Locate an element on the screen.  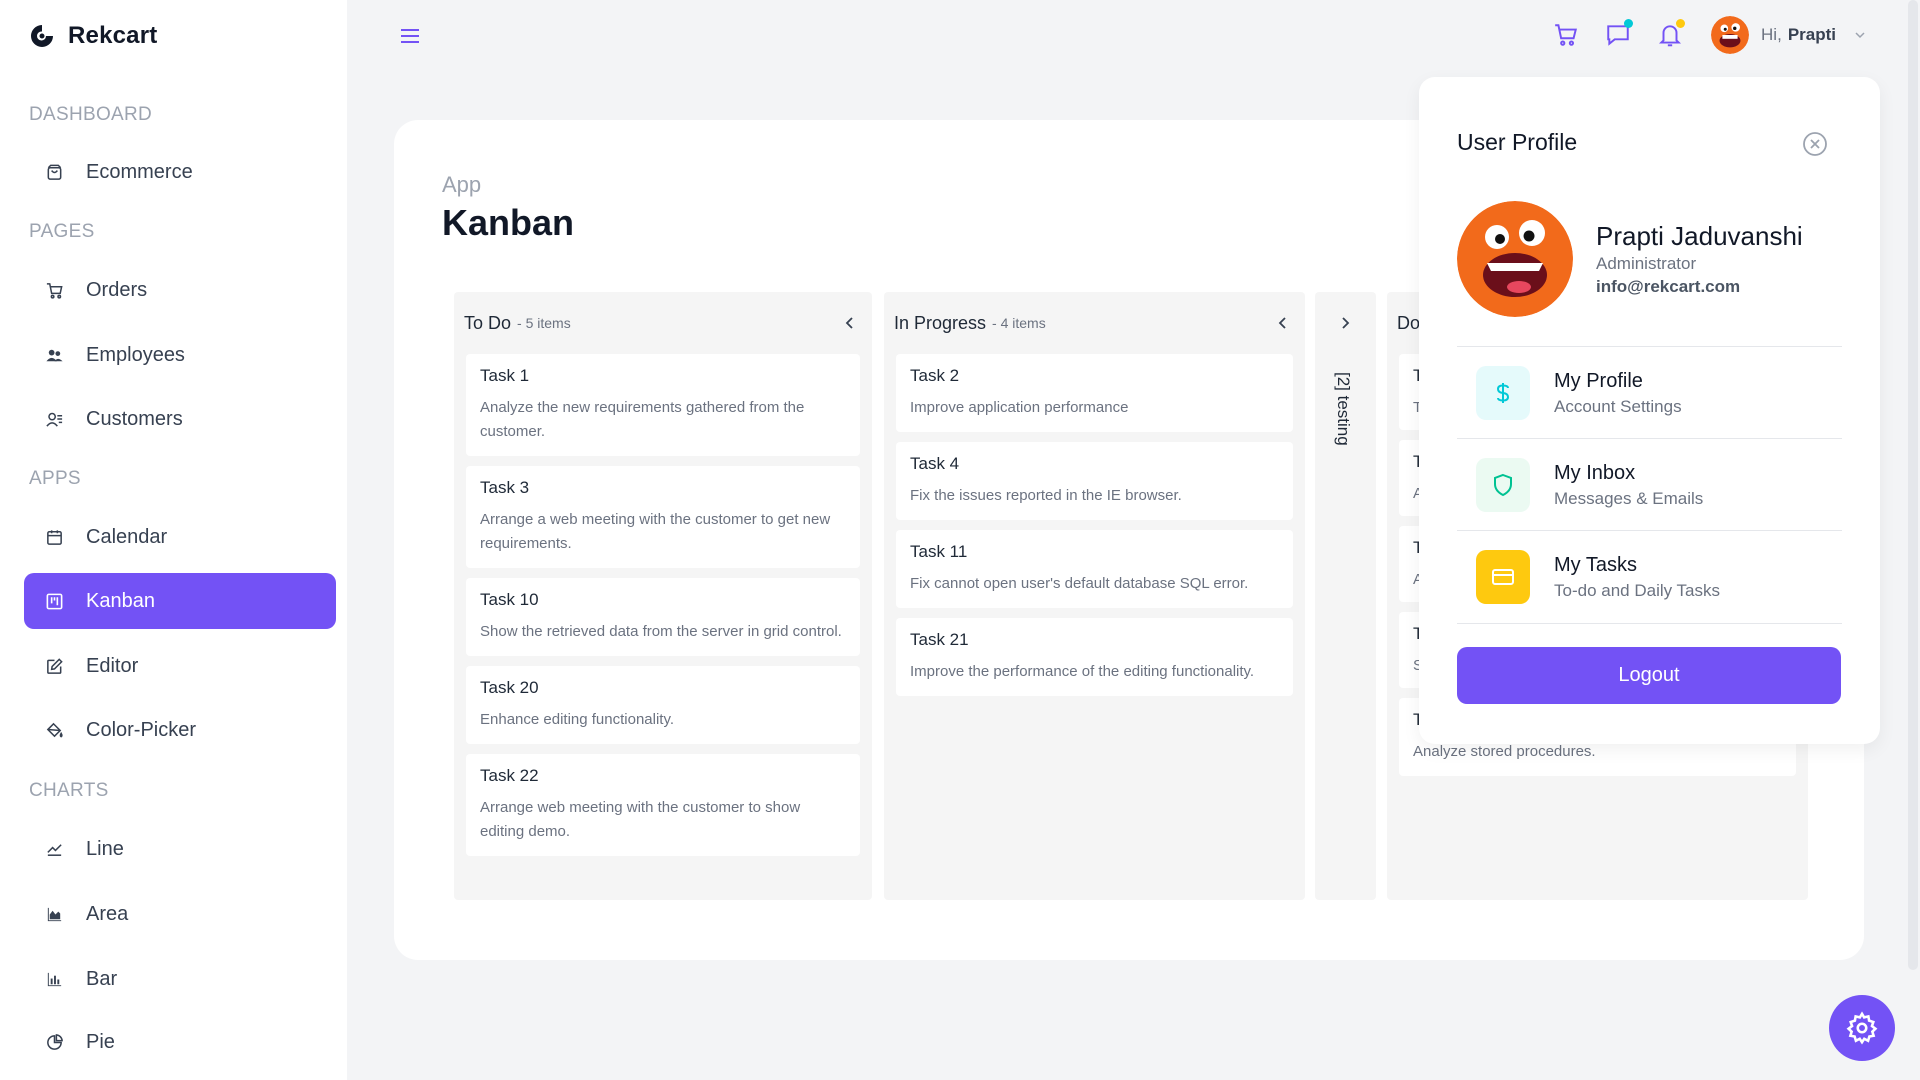
sidebar-item-color-picker: Color-Picker is located at coordinates (180, 730).